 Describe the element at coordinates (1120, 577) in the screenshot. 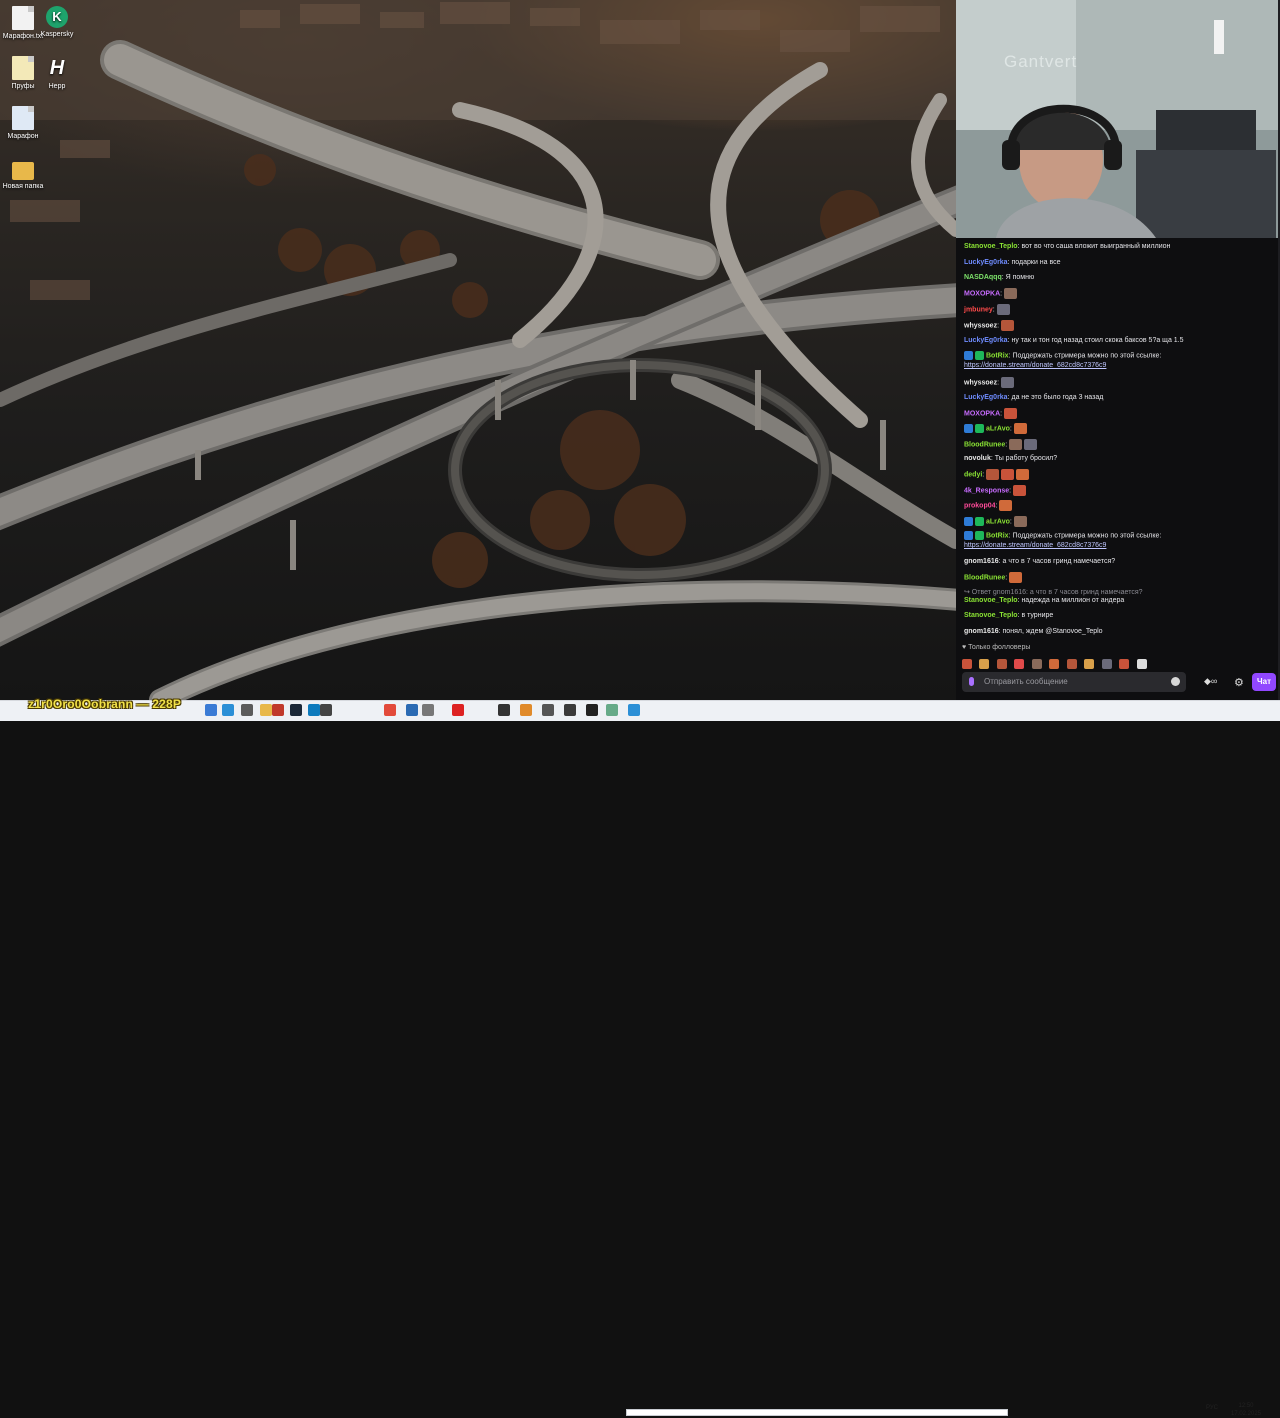

I see `chat-message: BloodRunee:` at that location.